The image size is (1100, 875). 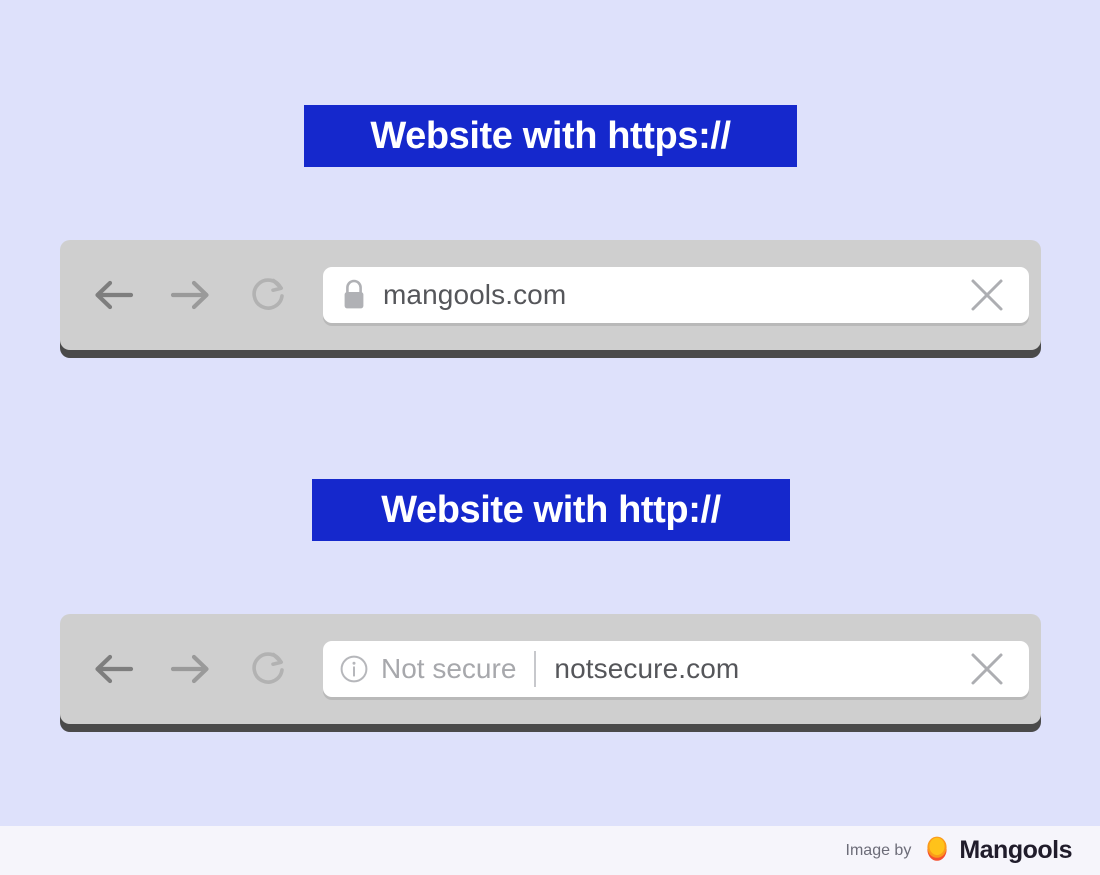 I want to click on browser-bar-https: mangools.com, so click(x=550, y=295).